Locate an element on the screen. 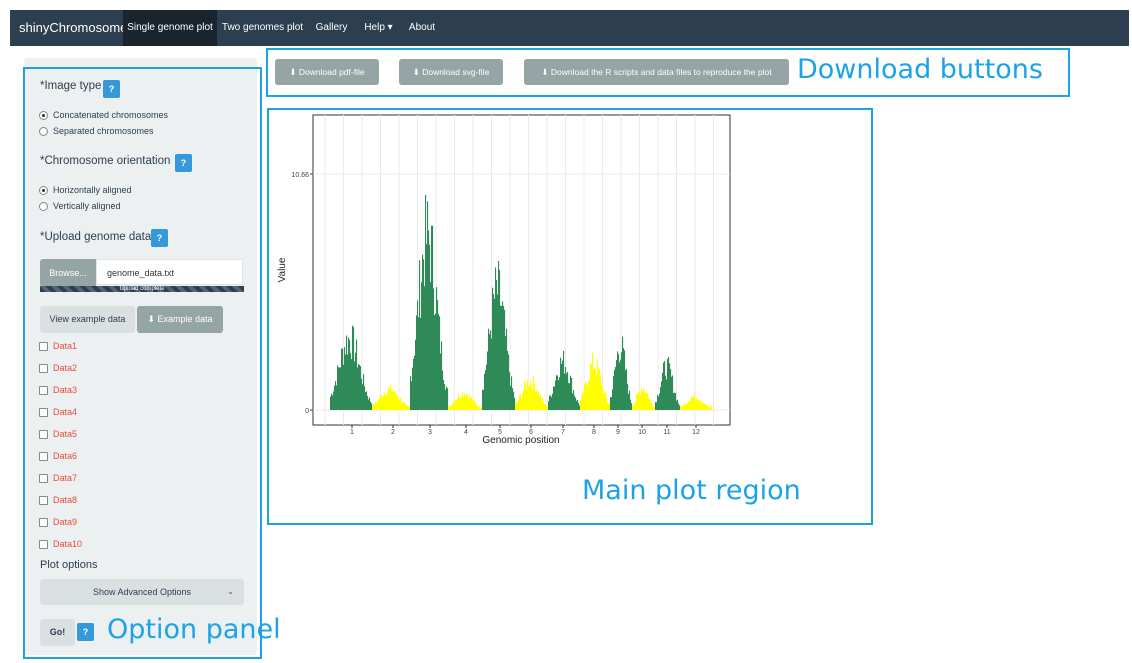 Image resolution: width=1132 pixels, height=663 pixels. download-buttons-annotation: Download buttons is located at coordinates (920, 69).